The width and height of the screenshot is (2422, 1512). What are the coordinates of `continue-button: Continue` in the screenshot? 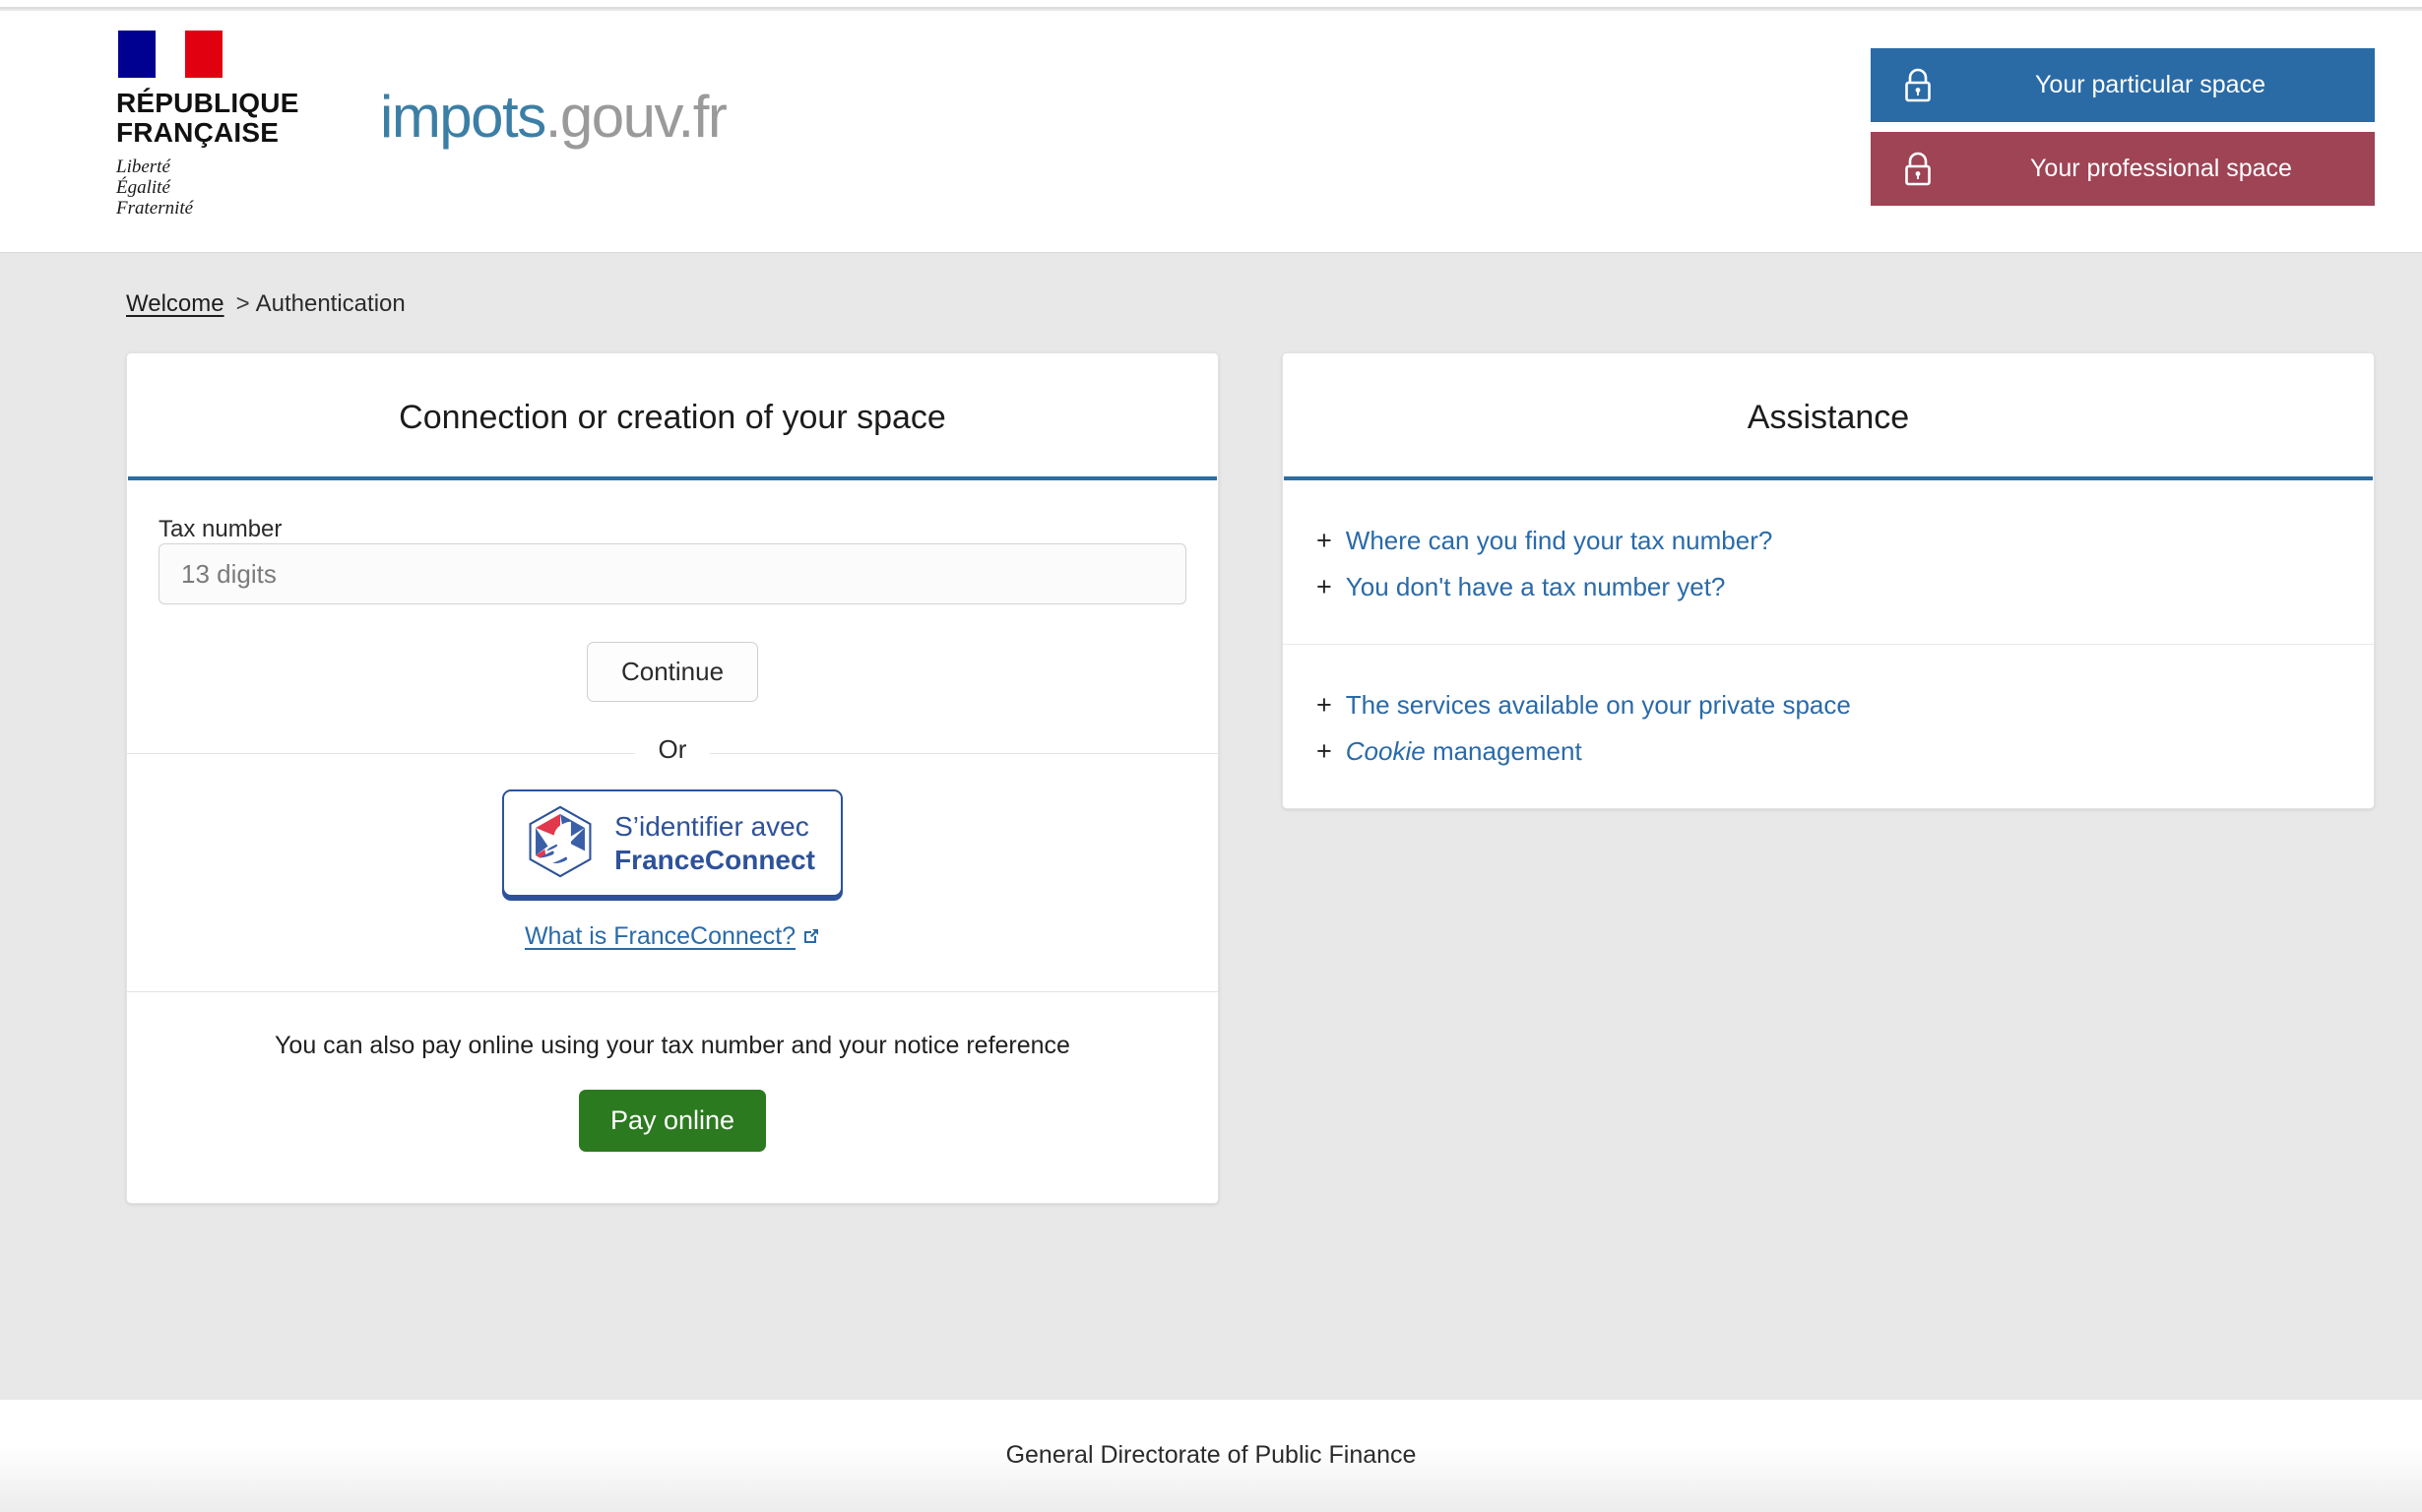 It's located at (672, 672).